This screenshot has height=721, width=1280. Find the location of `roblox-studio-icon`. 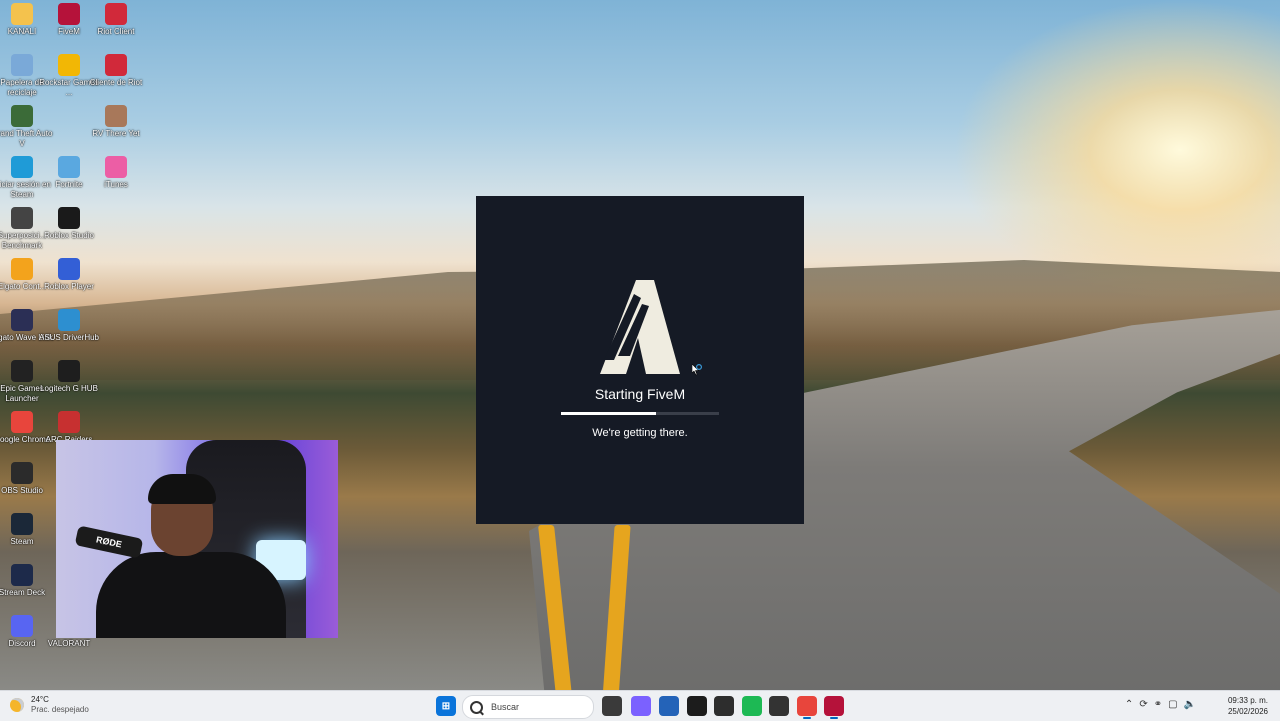

roblox-studio-icon is located at coordinates (69, 218).